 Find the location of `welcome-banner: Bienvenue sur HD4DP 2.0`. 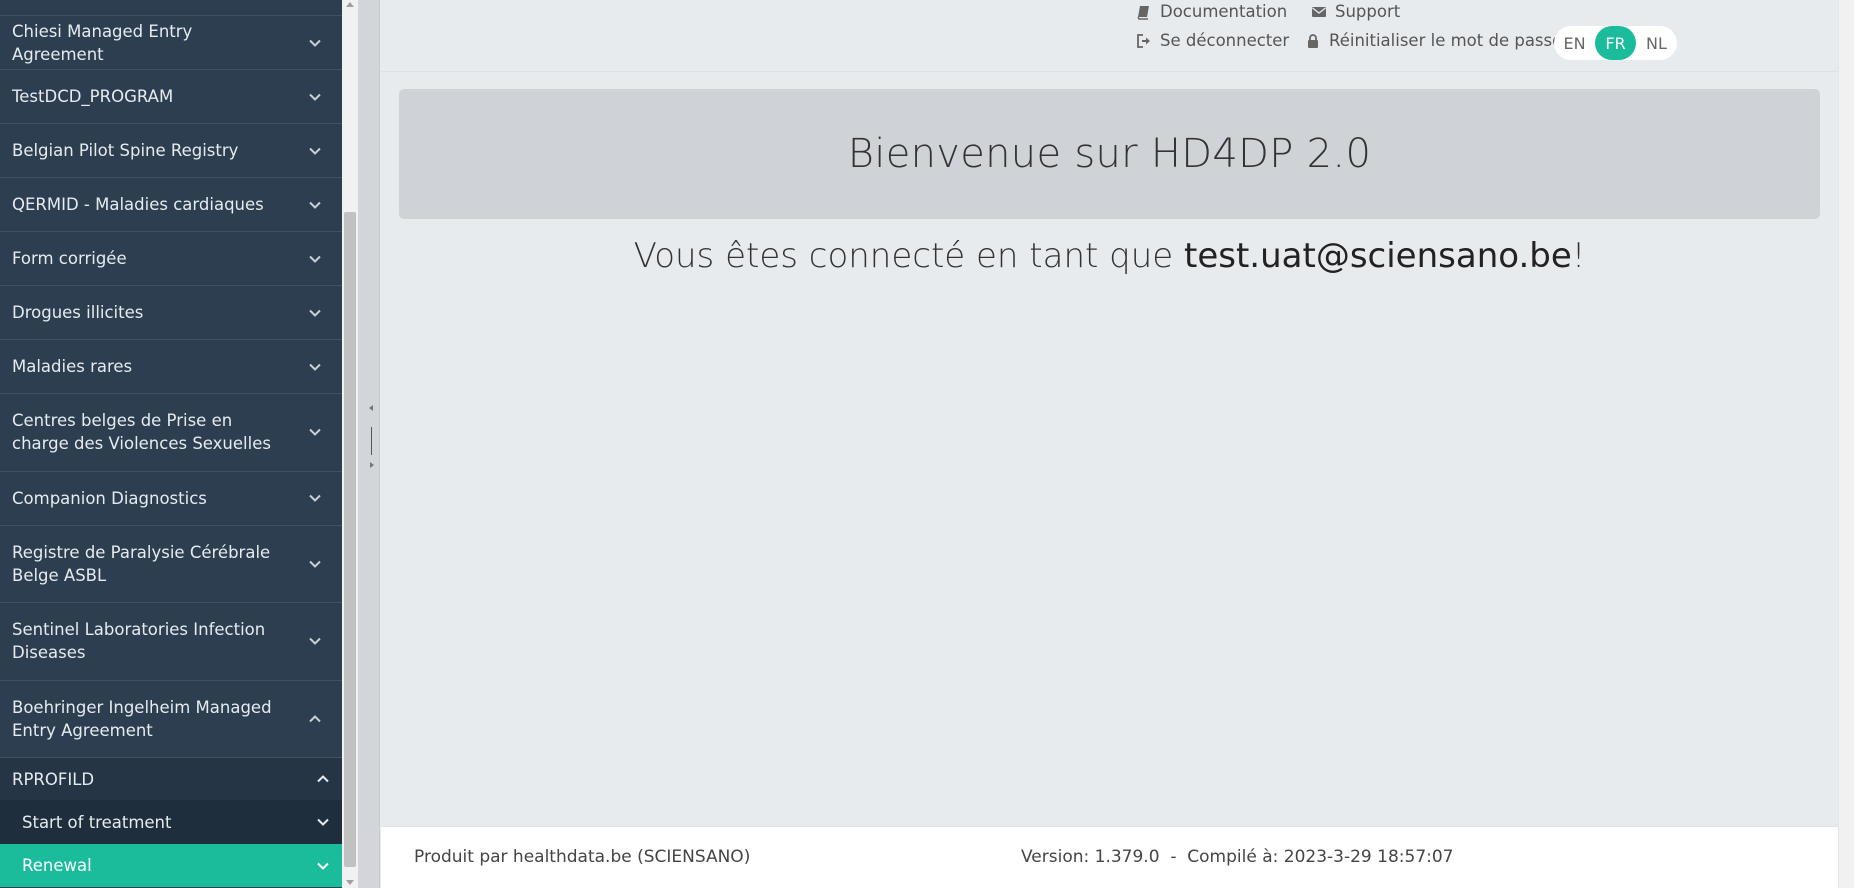

welcome-banner: Bienvenue sur HD4DP 2.0 is located at coordinates (1109, 154).